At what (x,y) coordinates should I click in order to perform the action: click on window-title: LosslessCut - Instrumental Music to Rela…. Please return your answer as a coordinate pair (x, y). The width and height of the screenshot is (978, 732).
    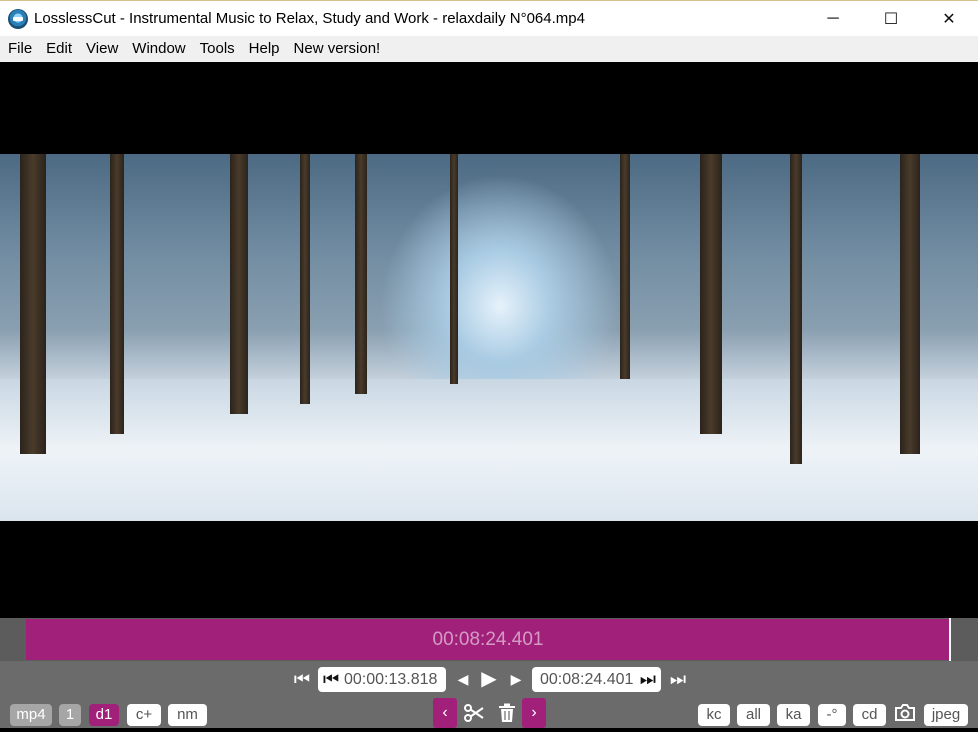
    Looking at the image, I should click on (309, 18).